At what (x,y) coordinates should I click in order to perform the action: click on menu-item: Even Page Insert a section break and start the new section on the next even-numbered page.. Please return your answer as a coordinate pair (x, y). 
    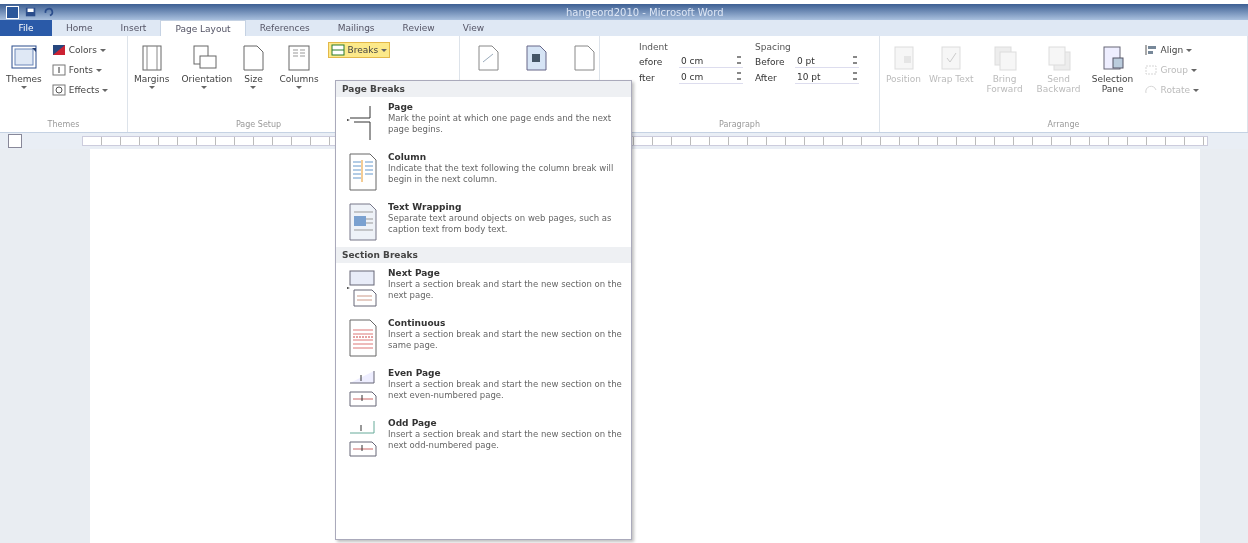
    Looking at the image, I should click on (483, 388).